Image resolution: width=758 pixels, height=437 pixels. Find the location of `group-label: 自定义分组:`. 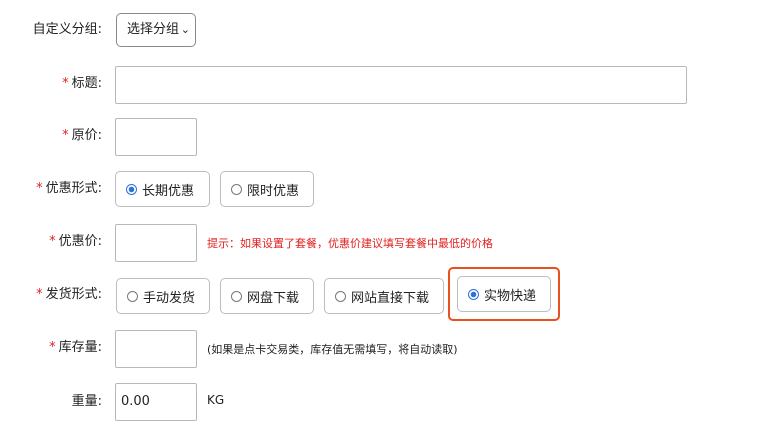

group-label: 自定义分组: is located at coordinates (67, 29).